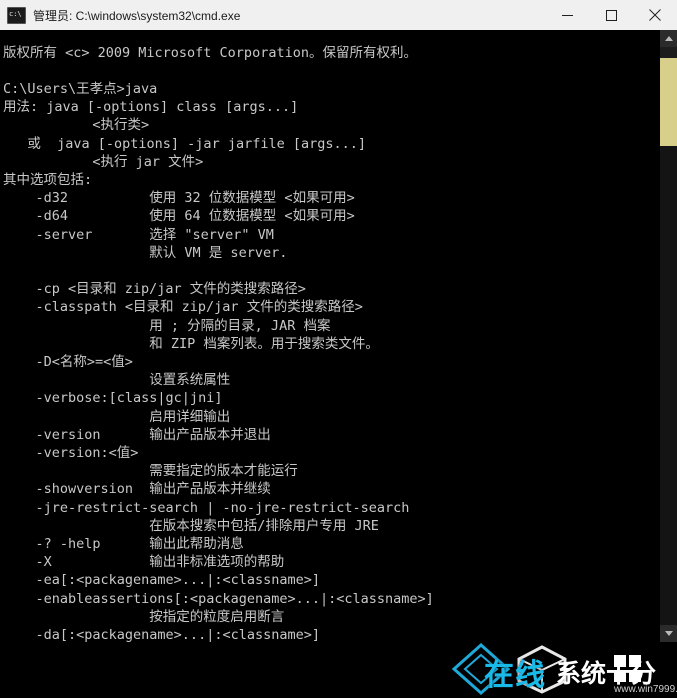 This screenshot has height=698, width=677. What do you see at coordinates (16, 15) in the screenshot?
I see `cmd-console-icon` at bounding box center [16, 15].